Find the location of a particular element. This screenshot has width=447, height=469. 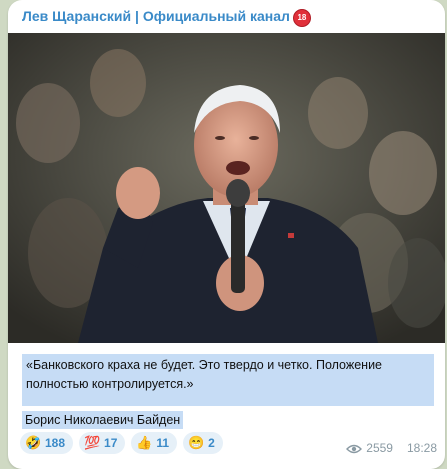

thumbs-up-emoji-icon: 👍 is located at coordinates (144, 442).